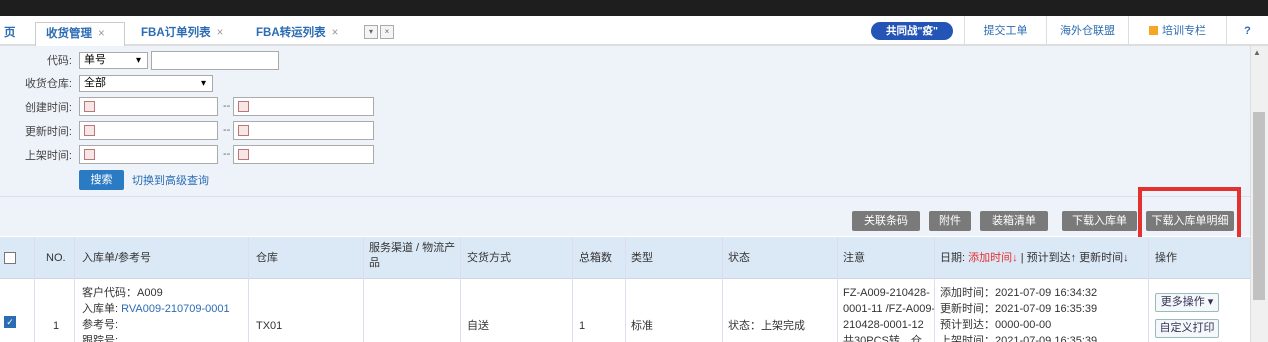 Image resolution: width=1268 pixels, height=342 pixels. What do you see at coordinates (48, 108) in the screenshot?
I see `created-time-label: 创建时间:` at bounding box center [48, 108].